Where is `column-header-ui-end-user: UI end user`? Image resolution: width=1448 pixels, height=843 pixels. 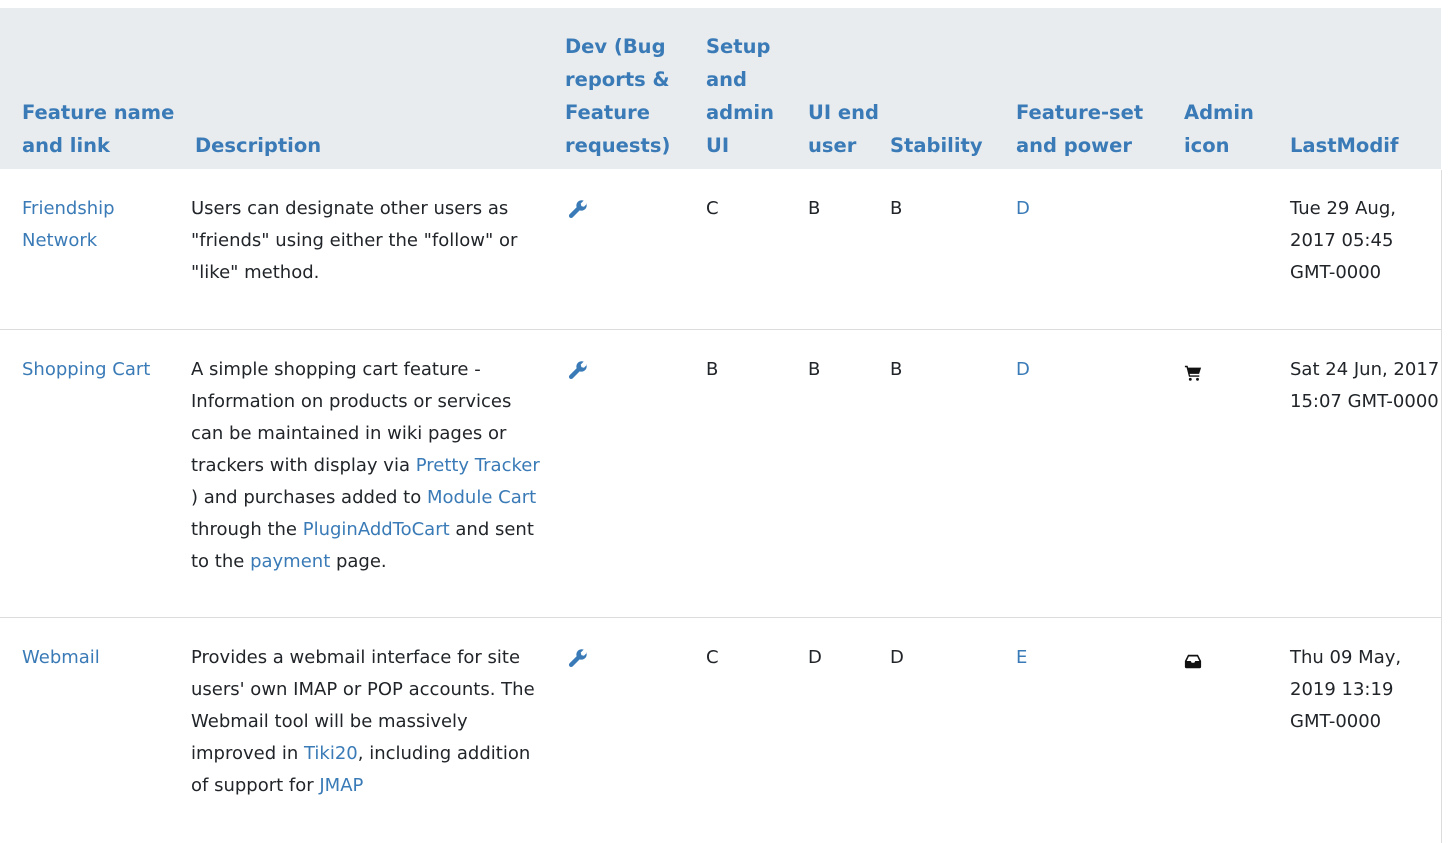 column-header-ui-end-user: UI end user is located at coordinates (842, 88).